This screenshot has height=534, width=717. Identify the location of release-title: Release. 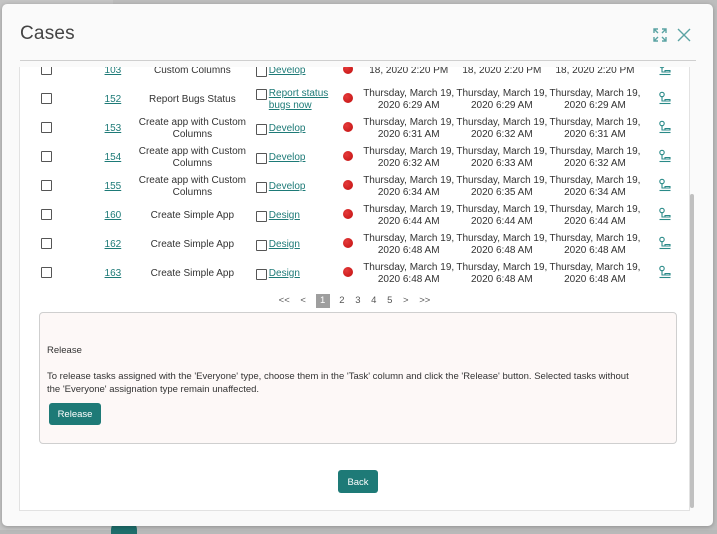
(64, 350).